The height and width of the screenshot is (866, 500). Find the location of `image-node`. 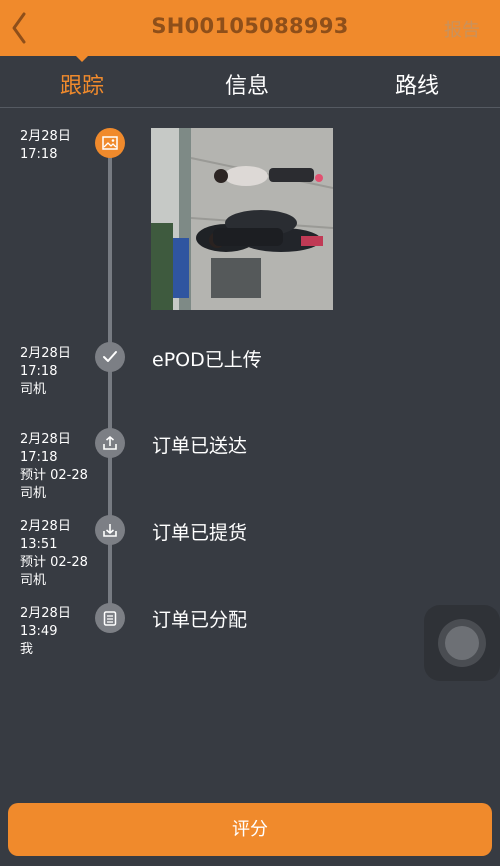

image-node is located at coordinates (110, 143).